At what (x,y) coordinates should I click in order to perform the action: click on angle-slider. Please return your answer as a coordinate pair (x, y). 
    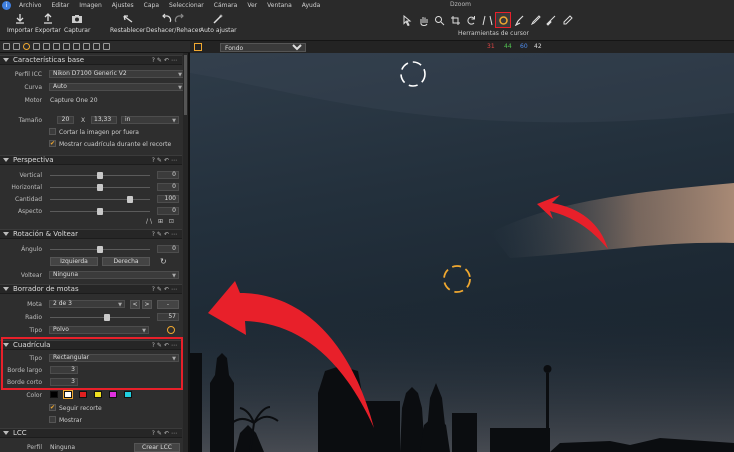
    Looking at the image, I should click on (100, 249).